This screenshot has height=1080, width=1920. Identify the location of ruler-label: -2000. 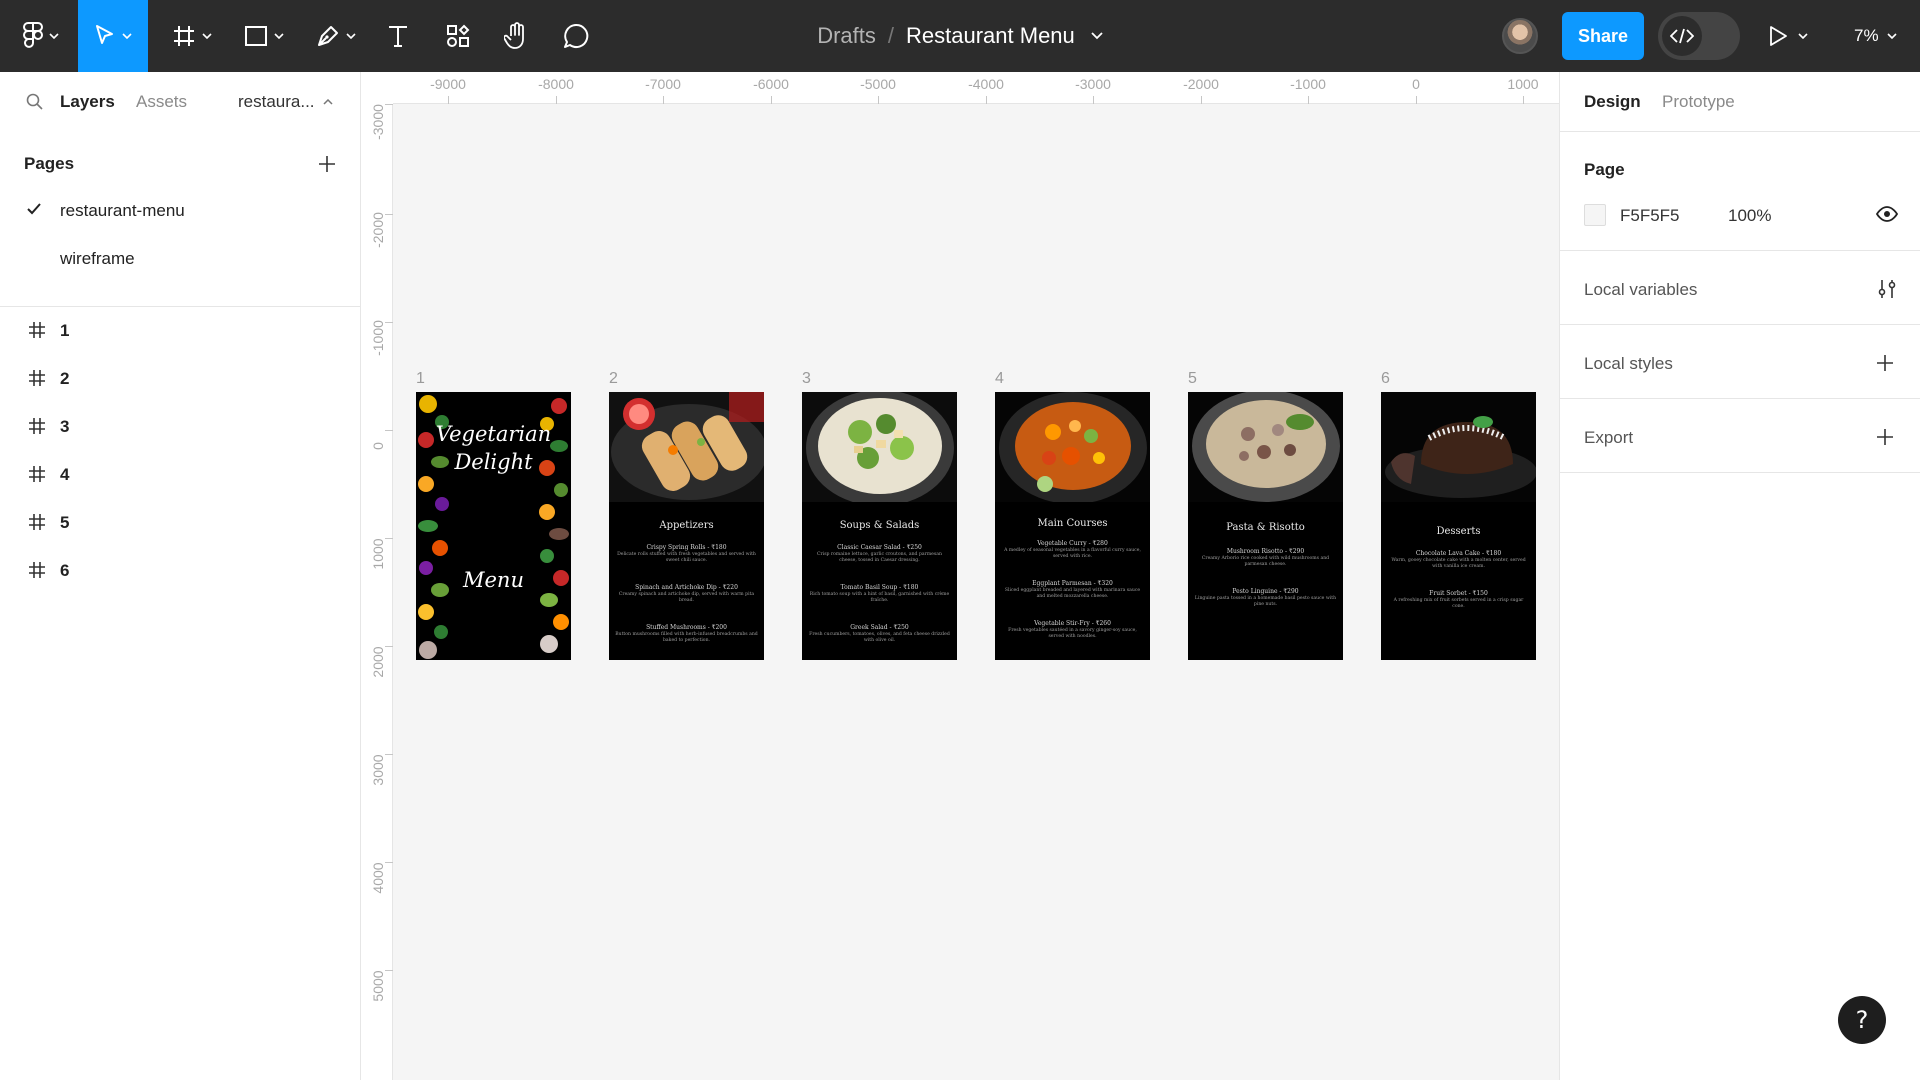
(378, 230).